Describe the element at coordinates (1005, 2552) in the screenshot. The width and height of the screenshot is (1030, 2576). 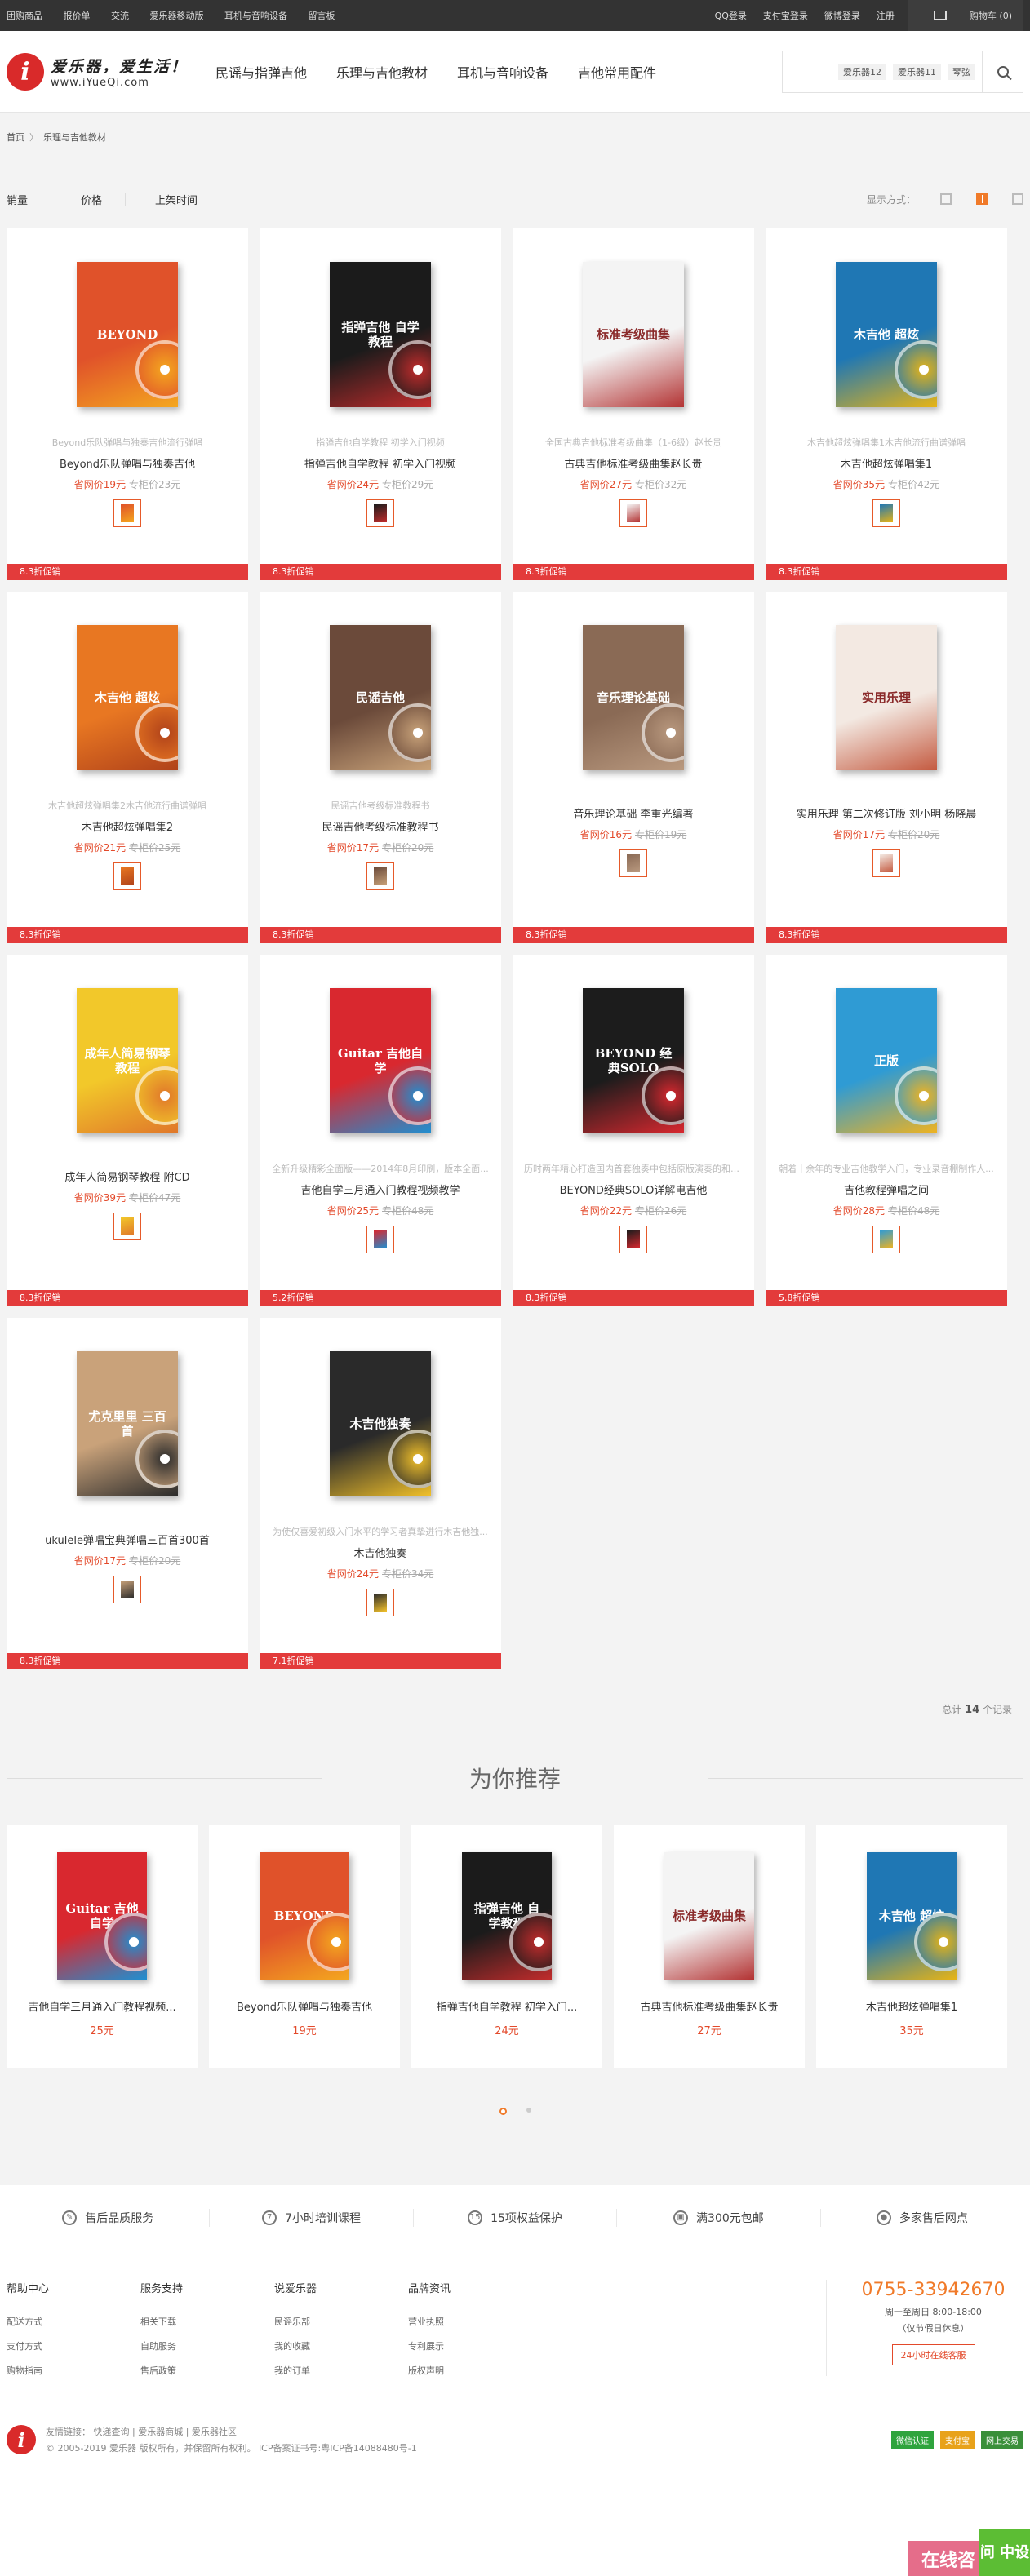
I see `qa-button: 问 中设` at that location.